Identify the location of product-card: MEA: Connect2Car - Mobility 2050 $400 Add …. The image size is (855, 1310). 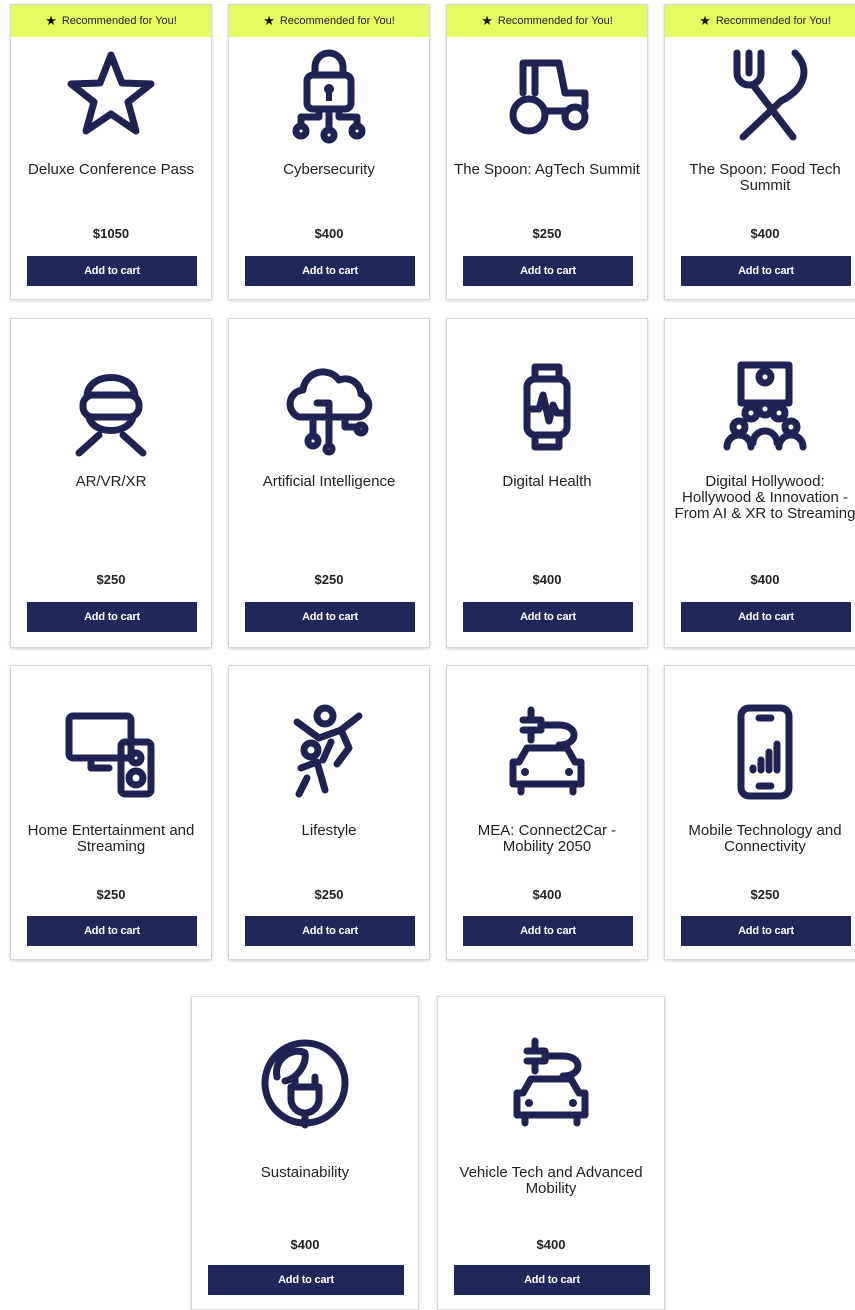
(547, 812).